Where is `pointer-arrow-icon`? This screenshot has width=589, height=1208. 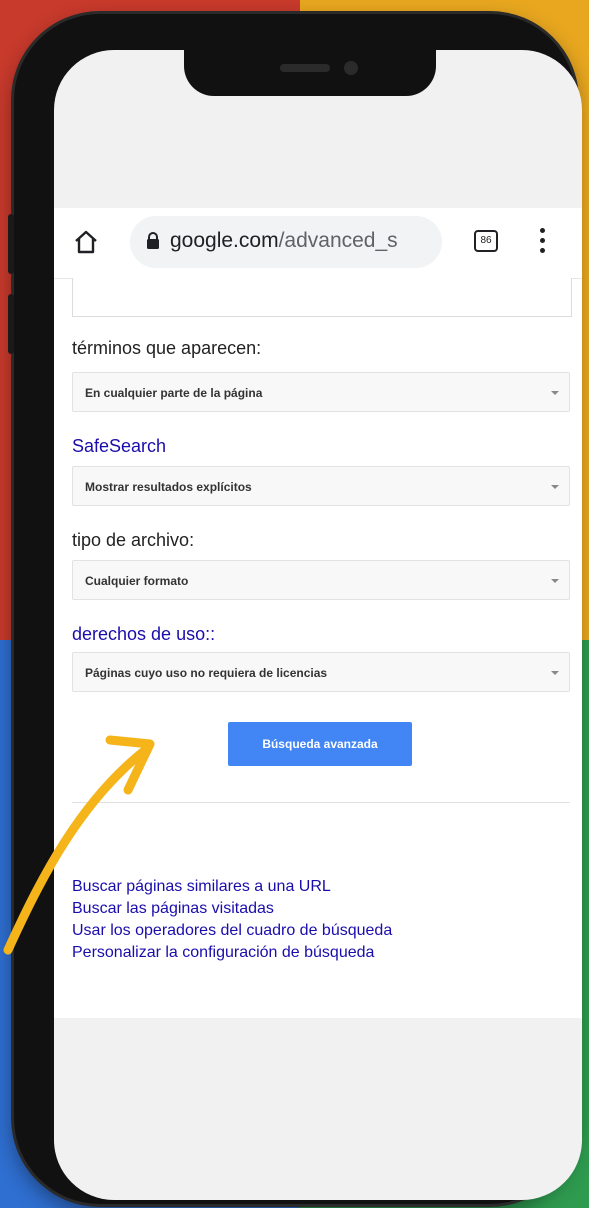
pointer-arrow-icon is located at coordinates (79, 845).